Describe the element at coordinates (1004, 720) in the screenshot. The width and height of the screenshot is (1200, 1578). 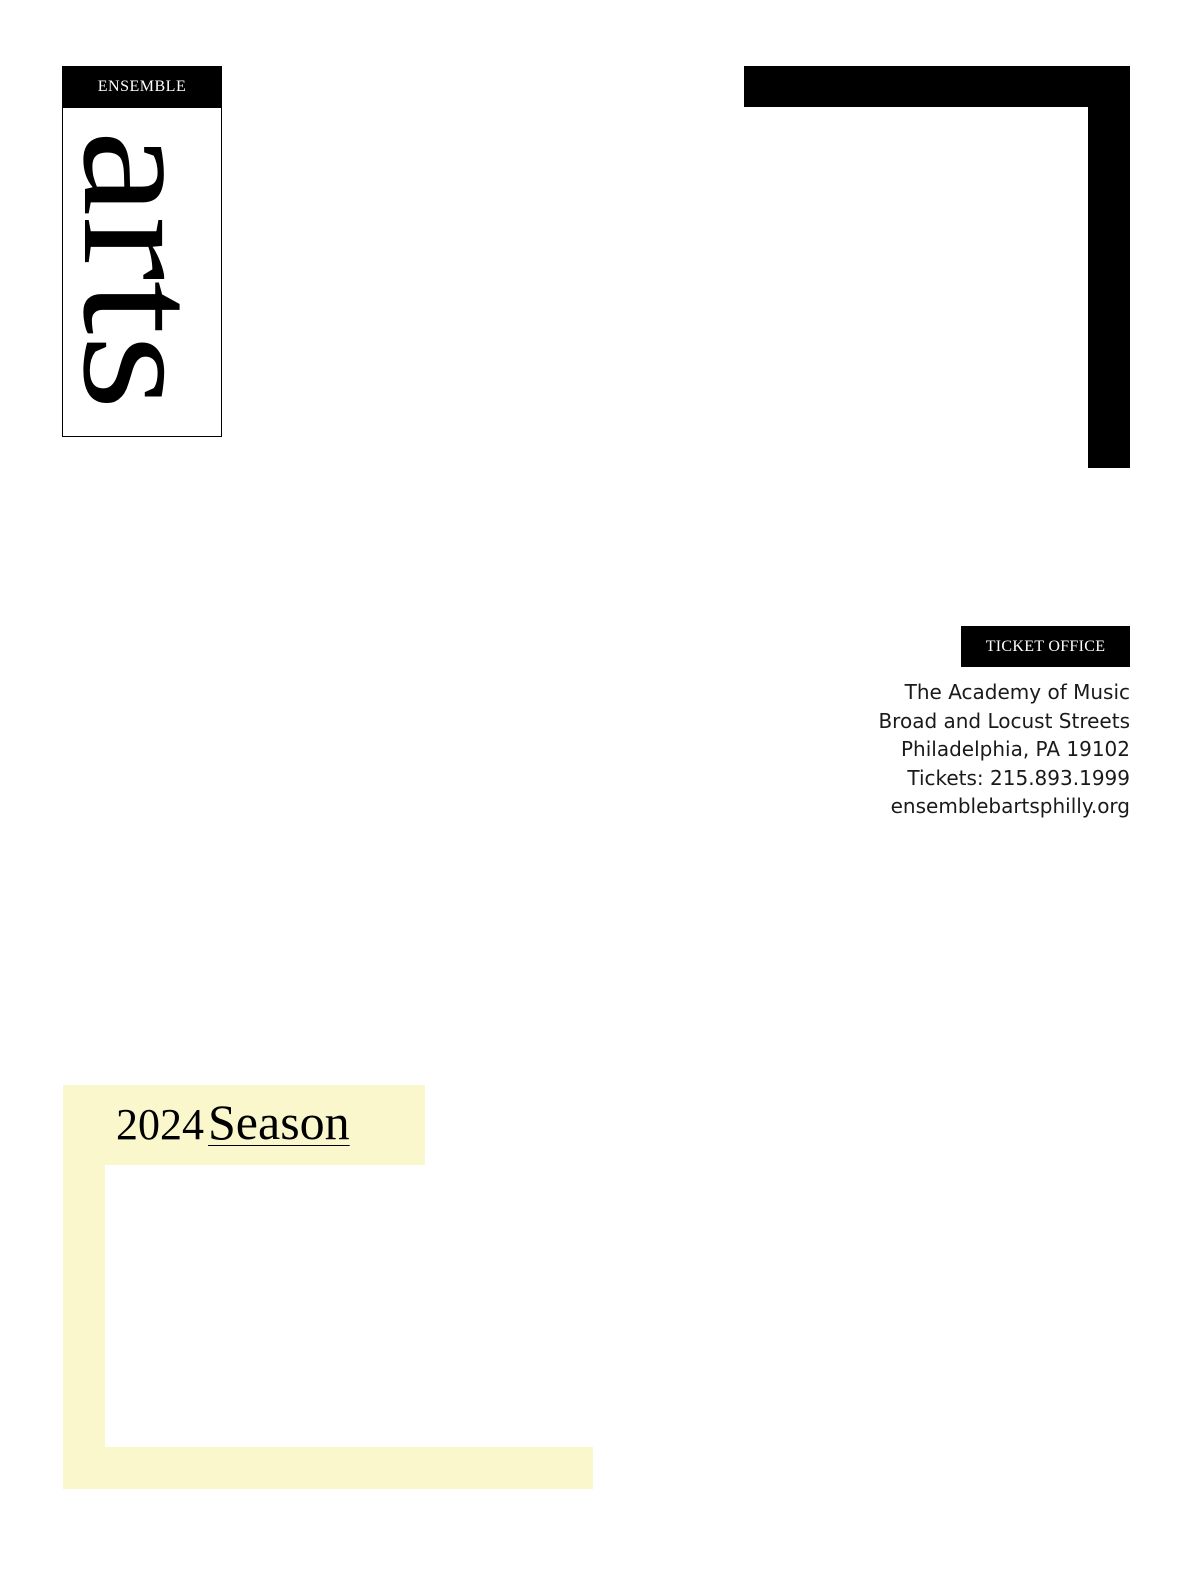
I see `address-street: Broad and Locust Streets` at that location.